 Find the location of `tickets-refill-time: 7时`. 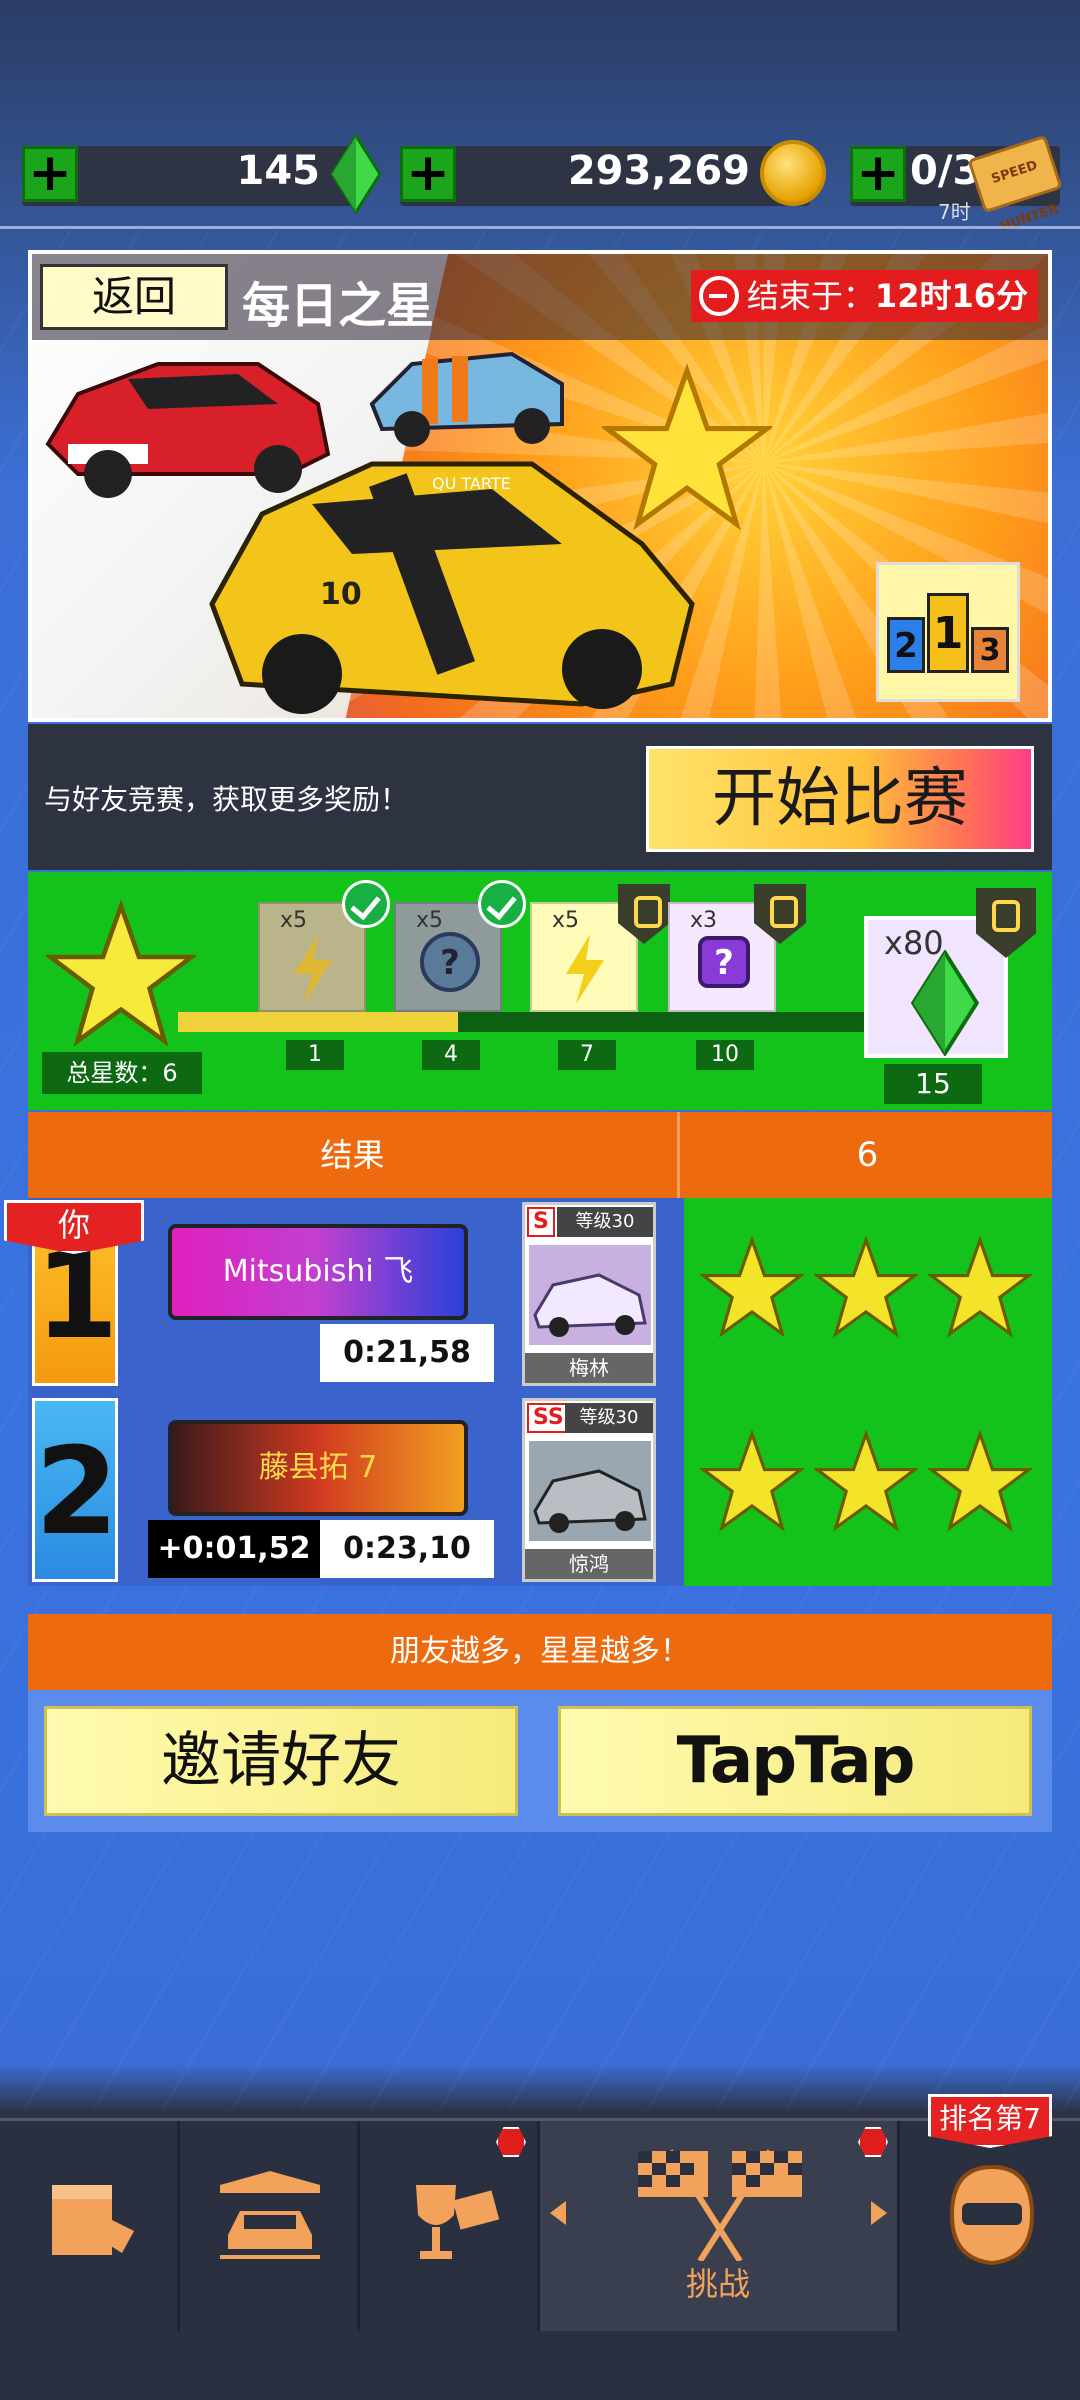

tickets-refill-time: 7时 is located at coordinates (954, 212).